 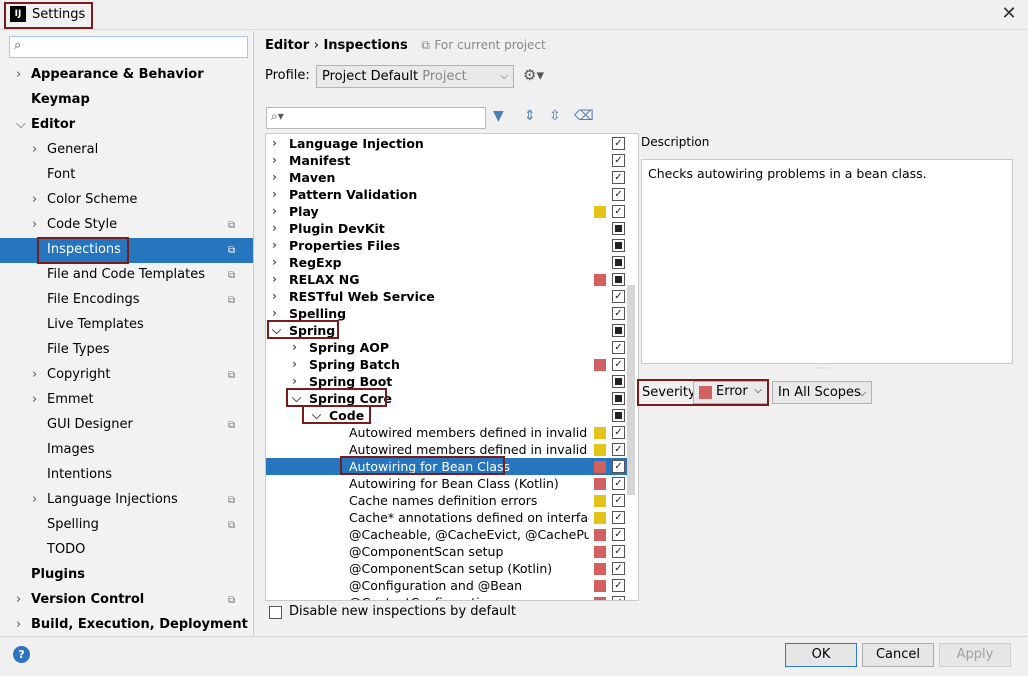 What do you see at coordinates (21, 124) in the screenshot?
I see `chevron-down-icon: ⌵` at bounding box center [21, 124].